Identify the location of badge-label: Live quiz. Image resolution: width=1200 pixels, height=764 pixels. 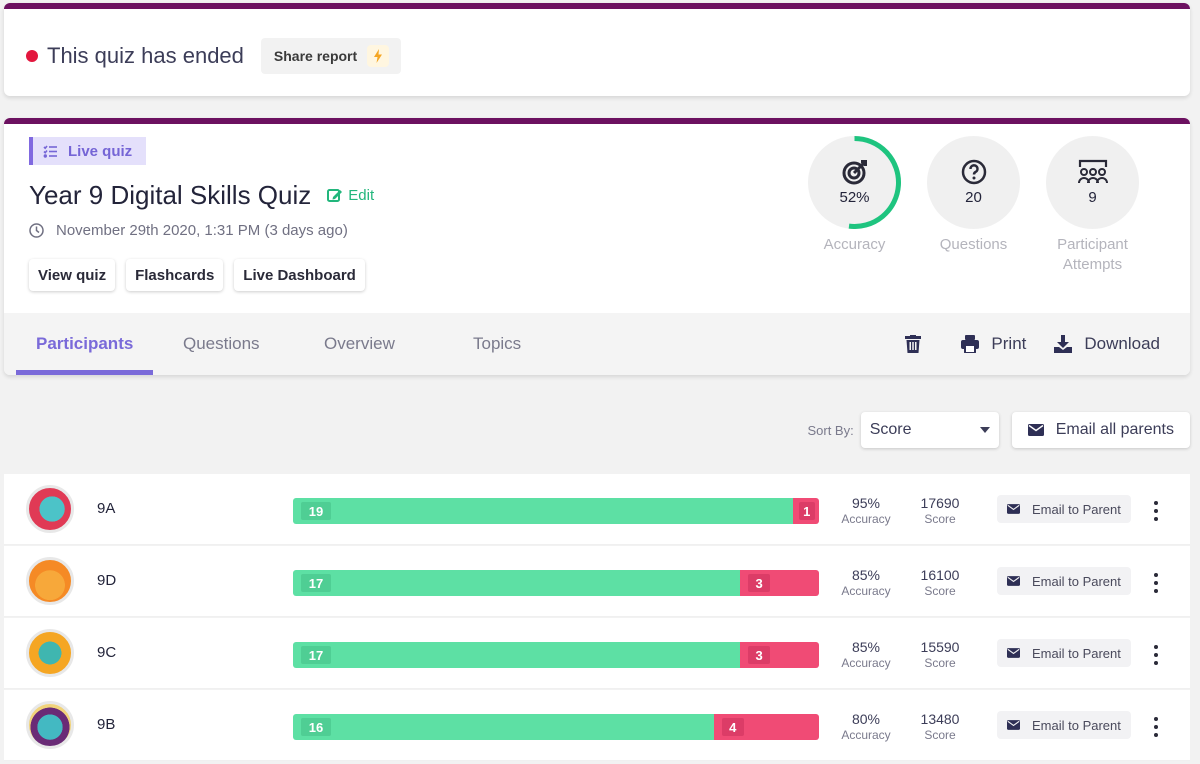
(100, 151).